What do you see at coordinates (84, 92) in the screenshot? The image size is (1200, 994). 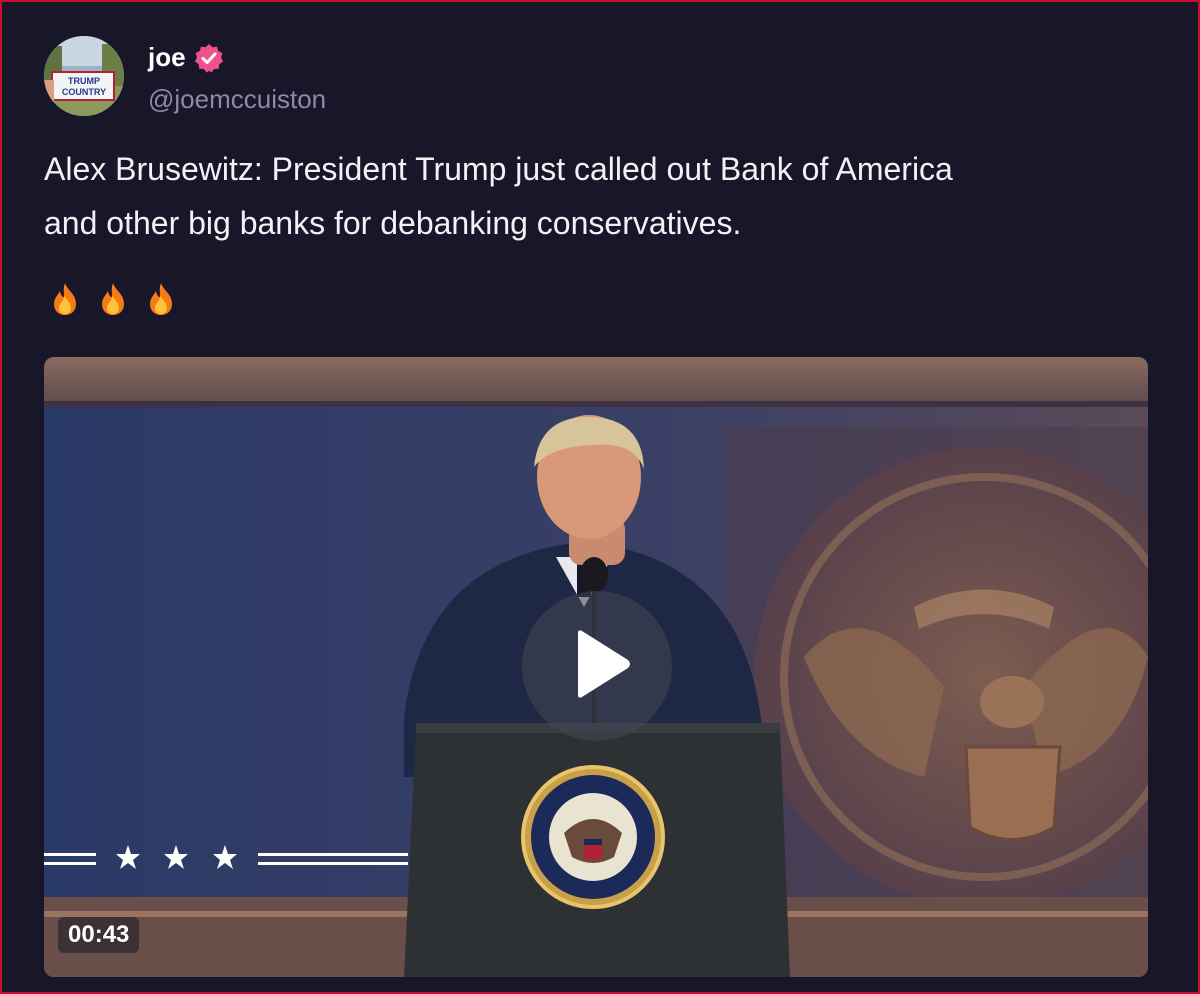 I see `avatar-sign-line2: COUNTRY` at bounding box center [84, 92].